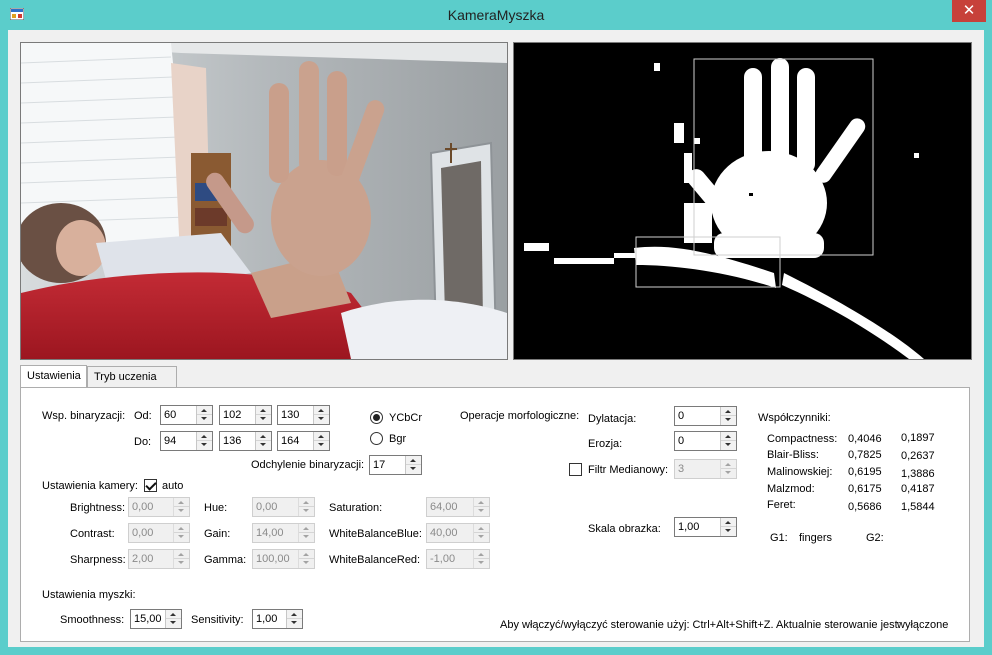 The image size is (992, 655). What do you see at coordinates (356, 508) in the screenshot?
I see `saturation-label: Saturation:` at bounding box center [356, 508].